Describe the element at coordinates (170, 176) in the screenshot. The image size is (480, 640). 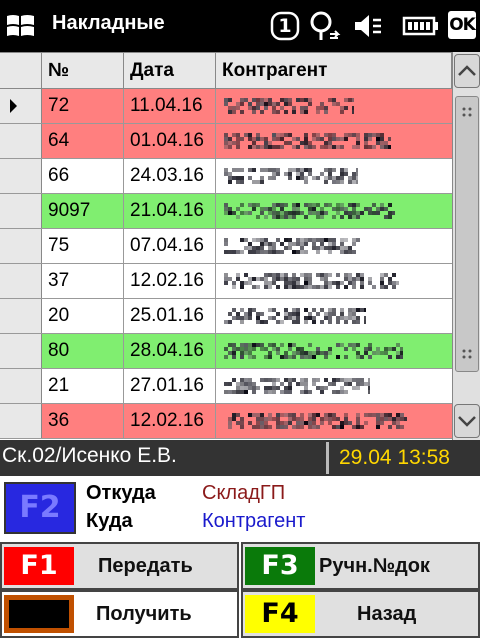
I see `cell-date: 24.03.16` at that location.